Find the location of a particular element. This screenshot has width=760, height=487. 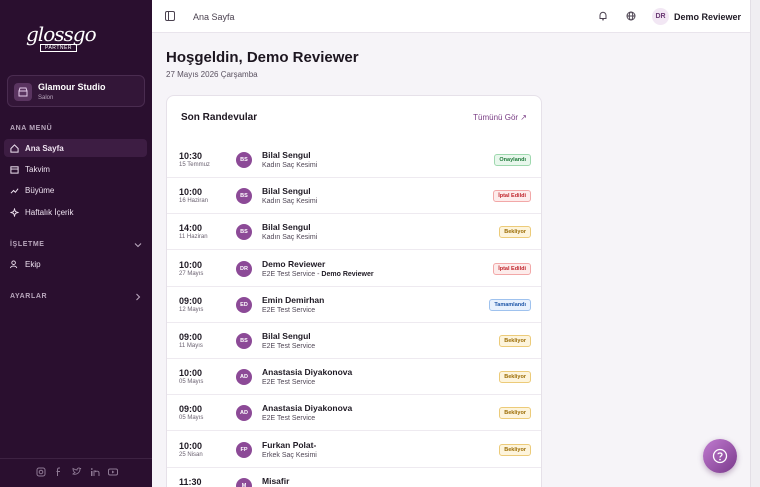

user-name: Demo Reviewer is located at coordinates (707, 17).